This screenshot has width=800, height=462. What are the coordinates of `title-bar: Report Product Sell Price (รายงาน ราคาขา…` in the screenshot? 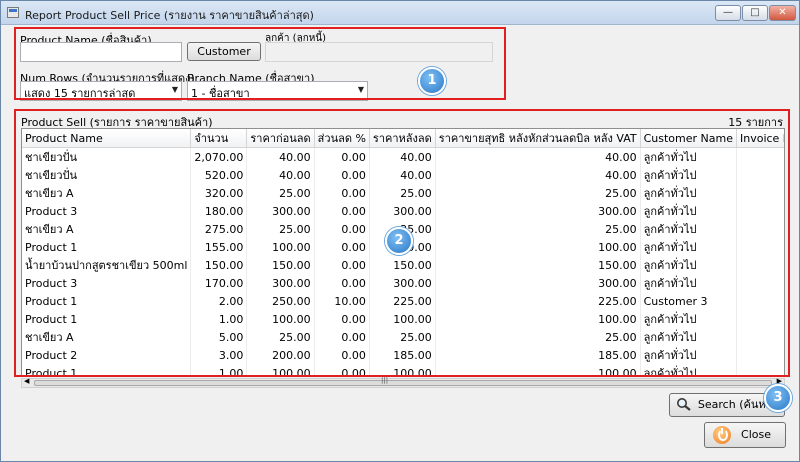 It's located at (400, 13).